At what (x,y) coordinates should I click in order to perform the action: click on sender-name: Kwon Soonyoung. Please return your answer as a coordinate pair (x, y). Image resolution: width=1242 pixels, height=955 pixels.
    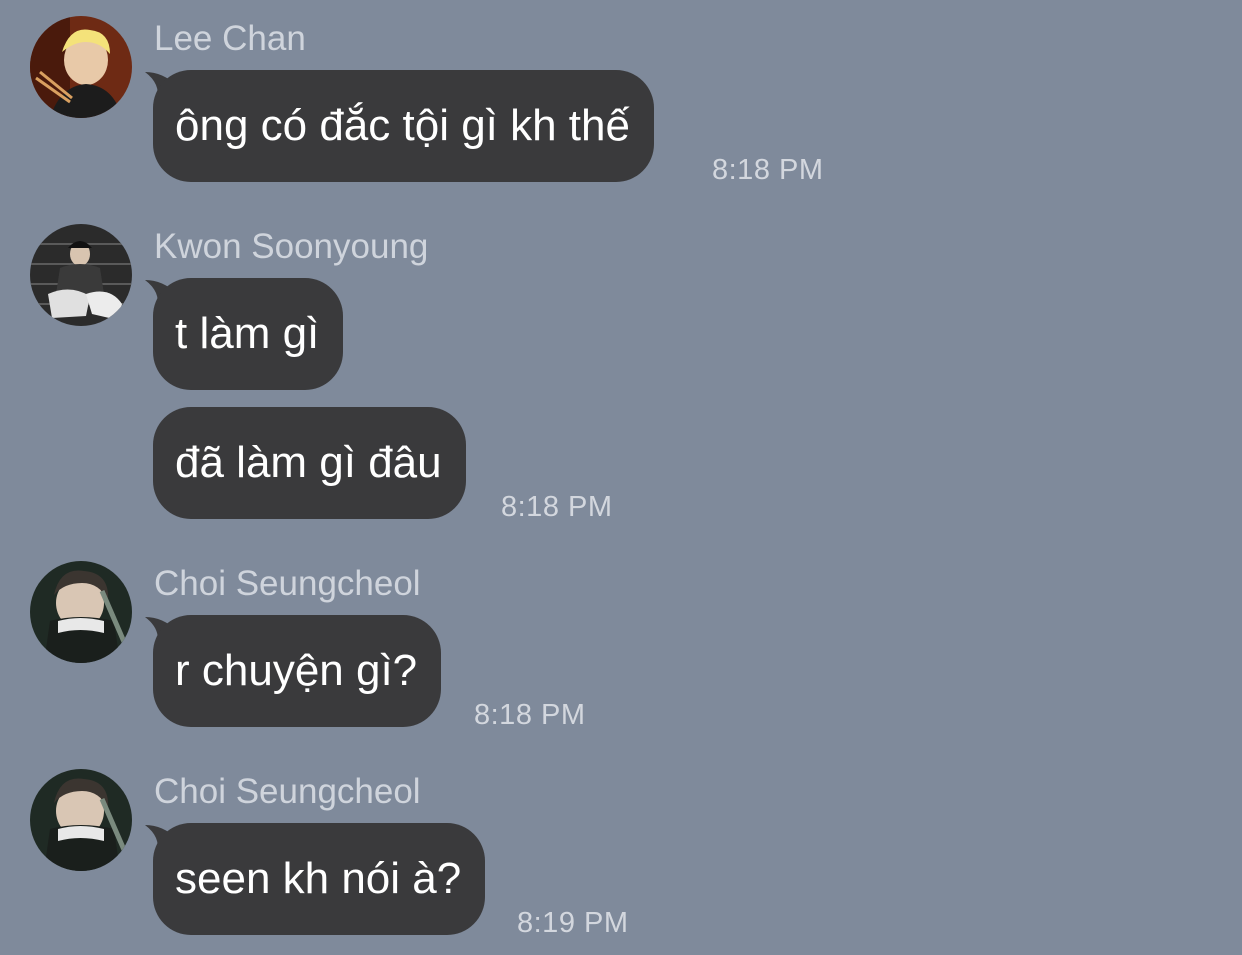
    Looking at the image, I should click on (291, 246).